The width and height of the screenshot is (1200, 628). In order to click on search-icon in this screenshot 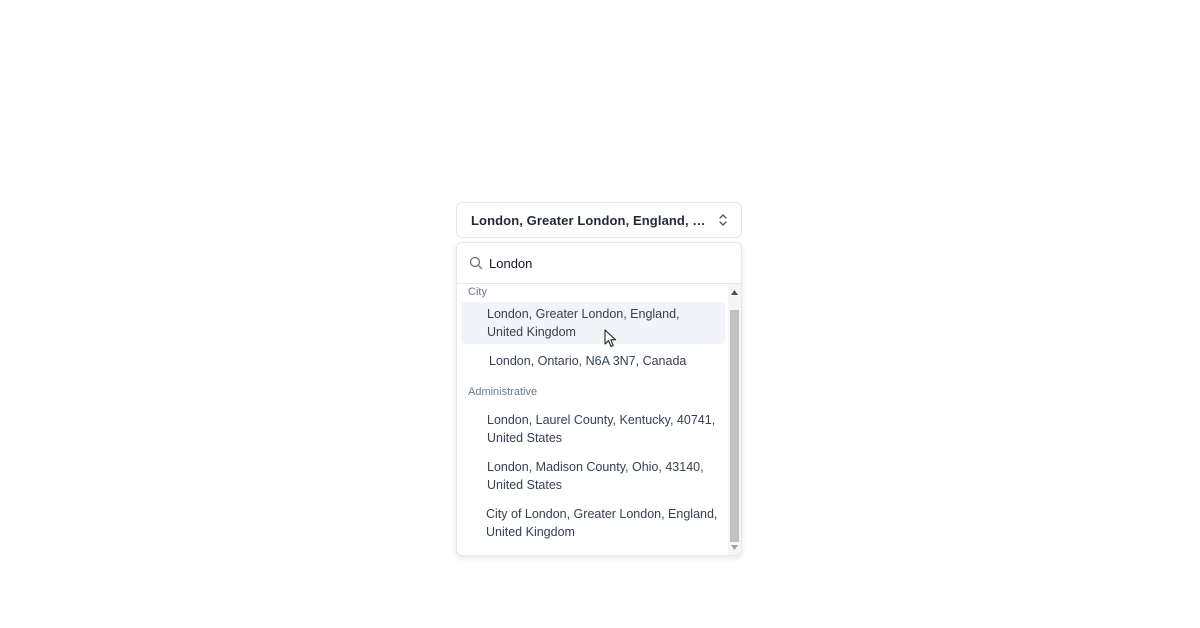, I will do `click(476, 263)`.